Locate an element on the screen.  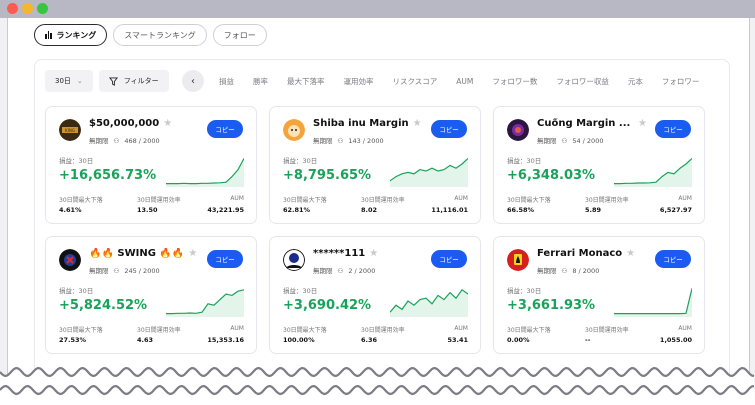
sort-principal: 元本 is located at coordinates (635, 81).